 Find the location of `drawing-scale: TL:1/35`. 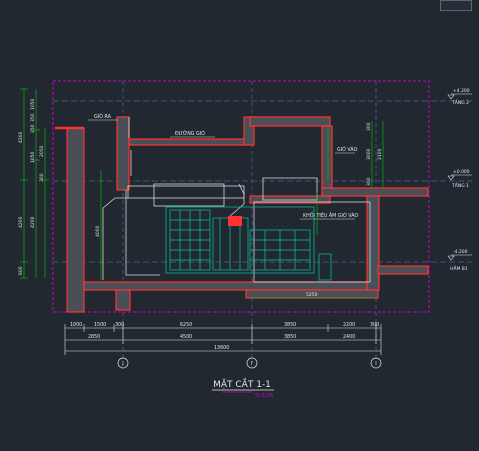

drawing-scale: TL:1/35 is located at coordinates (264, 396).